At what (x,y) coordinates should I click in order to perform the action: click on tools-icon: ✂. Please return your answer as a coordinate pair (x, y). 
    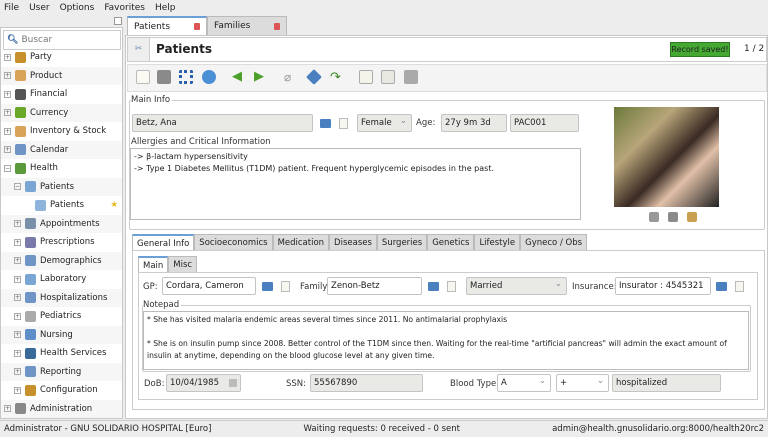
    Looking at the image, I should click on (139, 49).